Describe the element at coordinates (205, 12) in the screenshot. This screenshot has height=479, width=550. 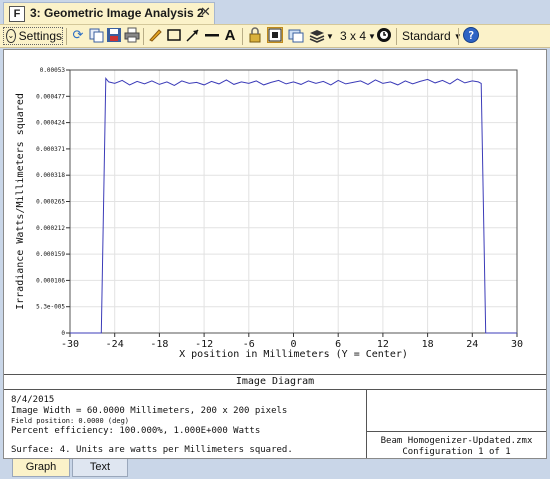
I see `close-icon: ✕` at that location.